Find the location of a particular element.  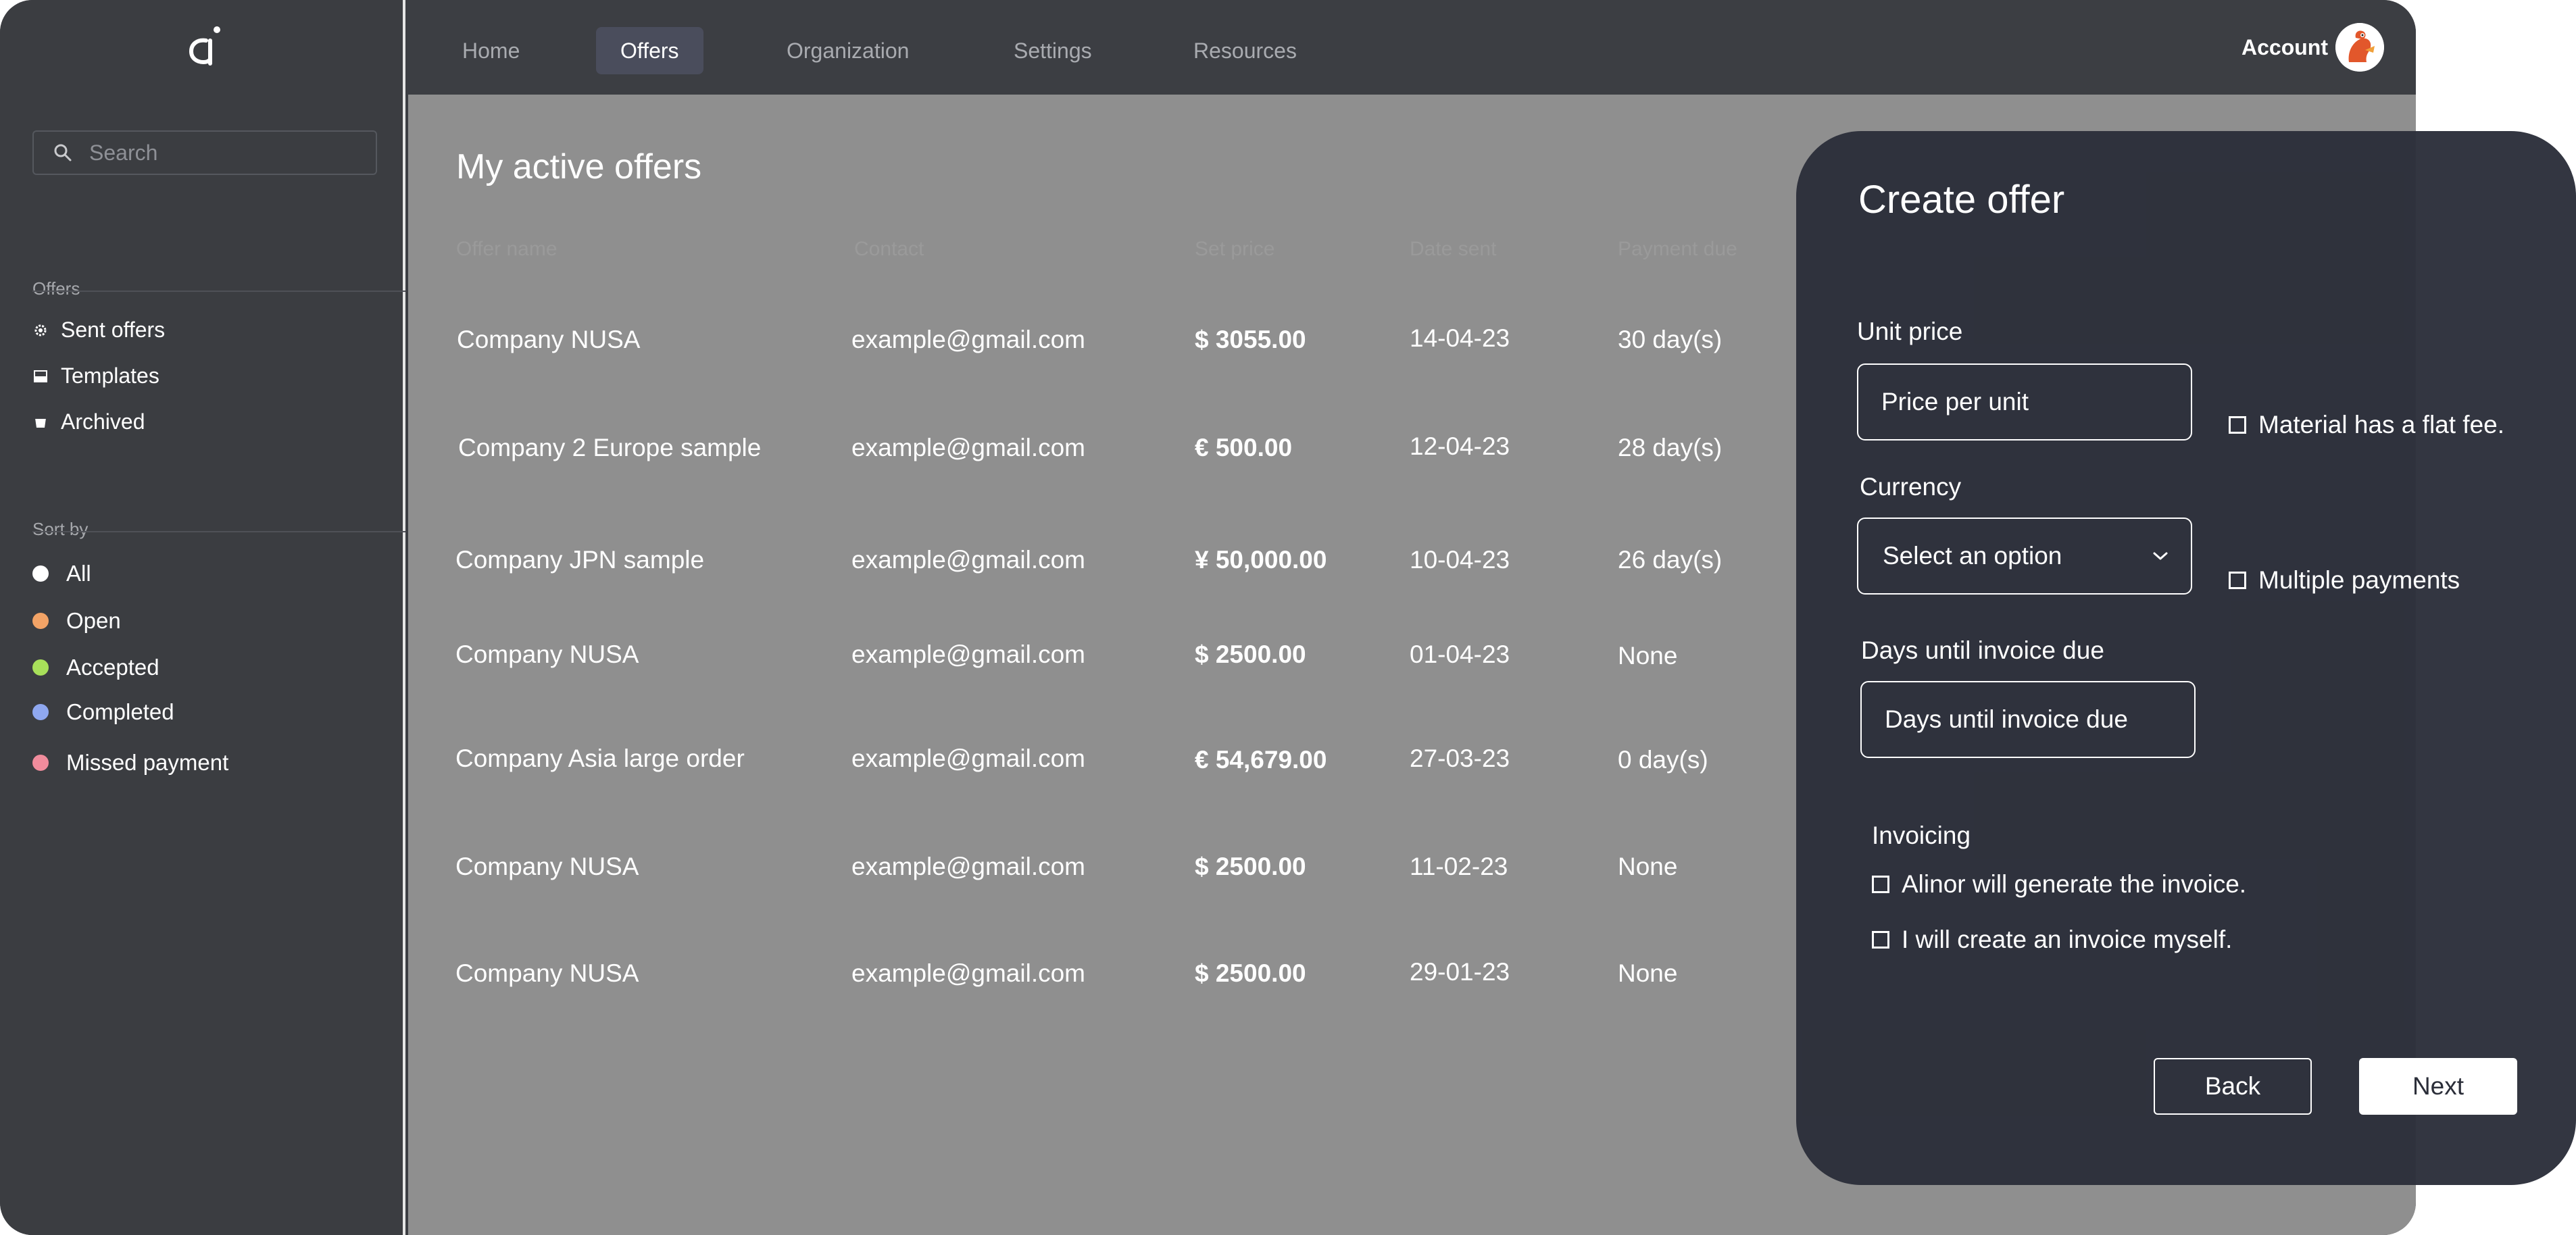

offer-price: € 500.00 is located at coordinates (1244, 448).